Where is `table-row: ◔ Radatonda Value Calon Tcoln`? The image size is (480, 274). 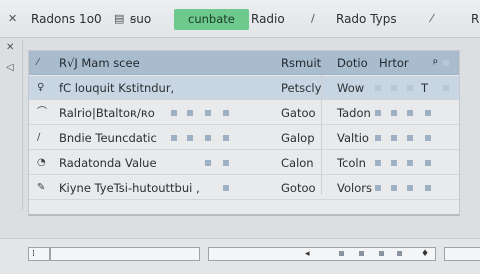 table-row: ◔ Radatonda Value Calon Tcoln is located at coordinates (244, 163).